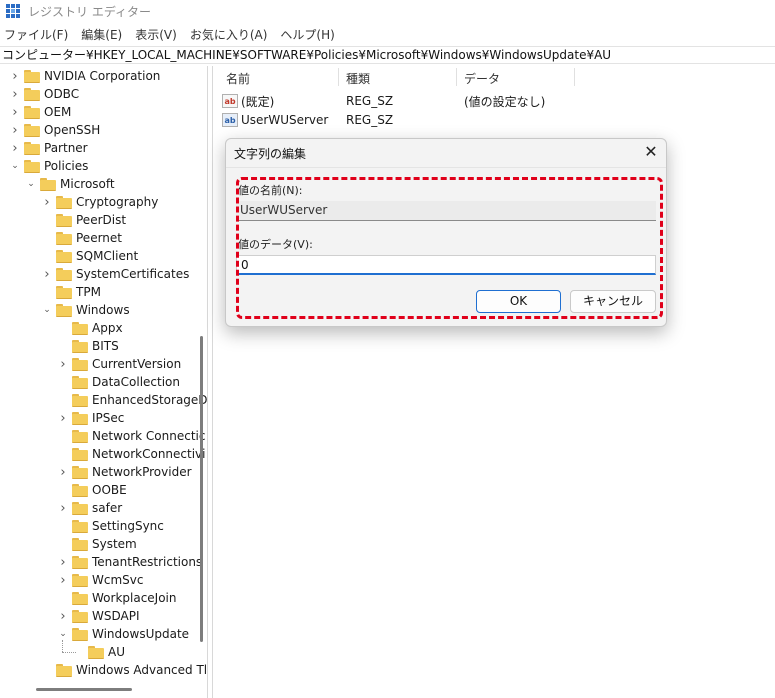 Image resolution: width=775 pixels, height=698 pixels. Describe the element at coordinates (66, 148) in the screenshot. I see `tree-item-label: Partner` at that location.